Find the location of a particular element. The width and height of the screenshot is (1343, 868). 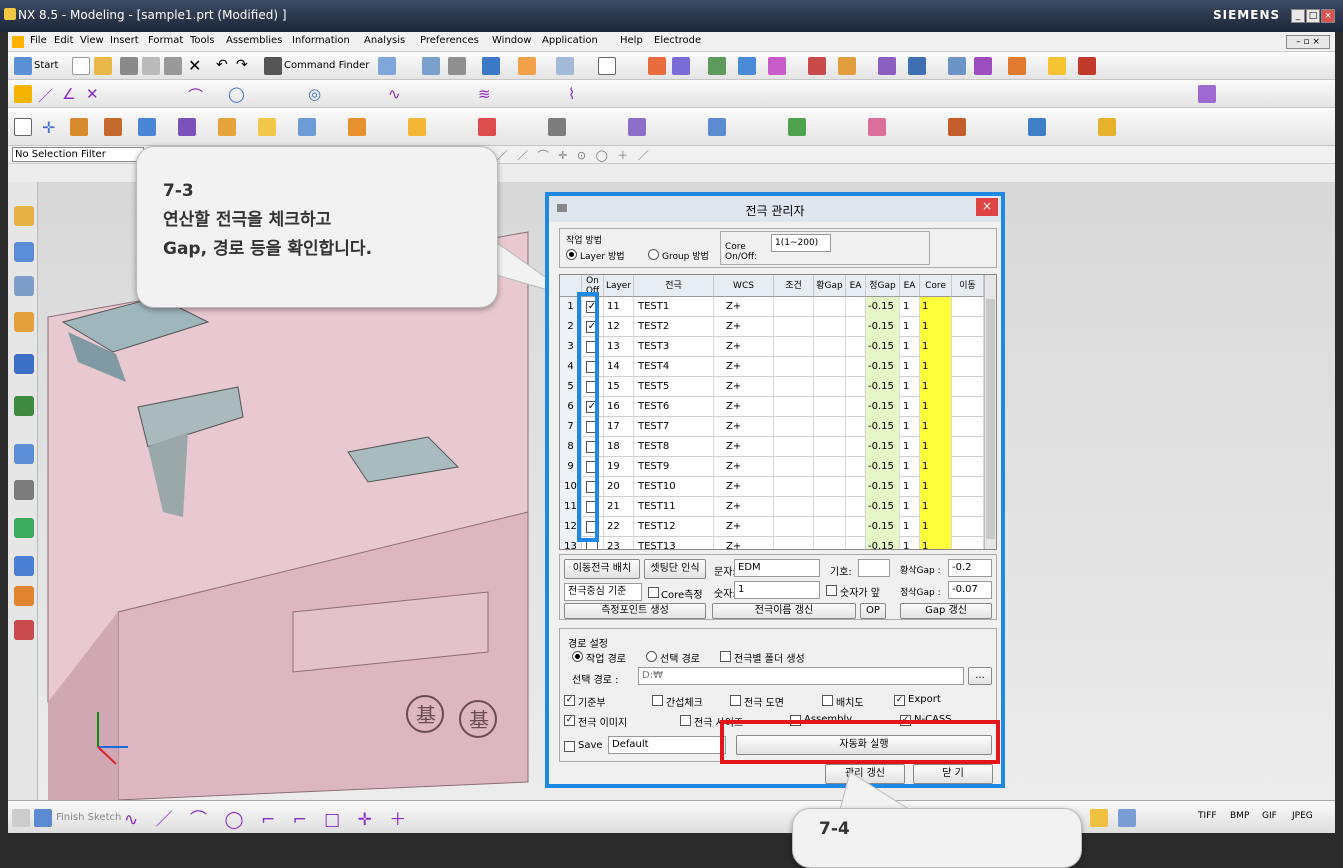

polyline-icon: ∠ is located at coordinates (71, 94).